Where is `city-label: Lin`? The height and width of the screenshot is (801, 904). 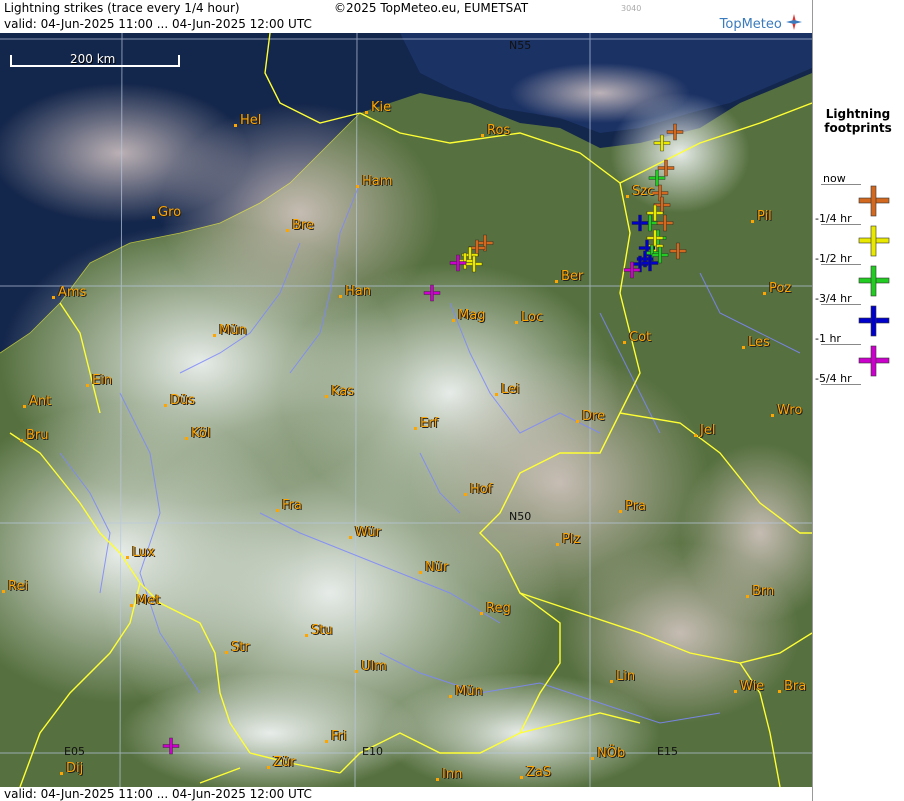 city-label: Lin is located at coordinates (622, 676).